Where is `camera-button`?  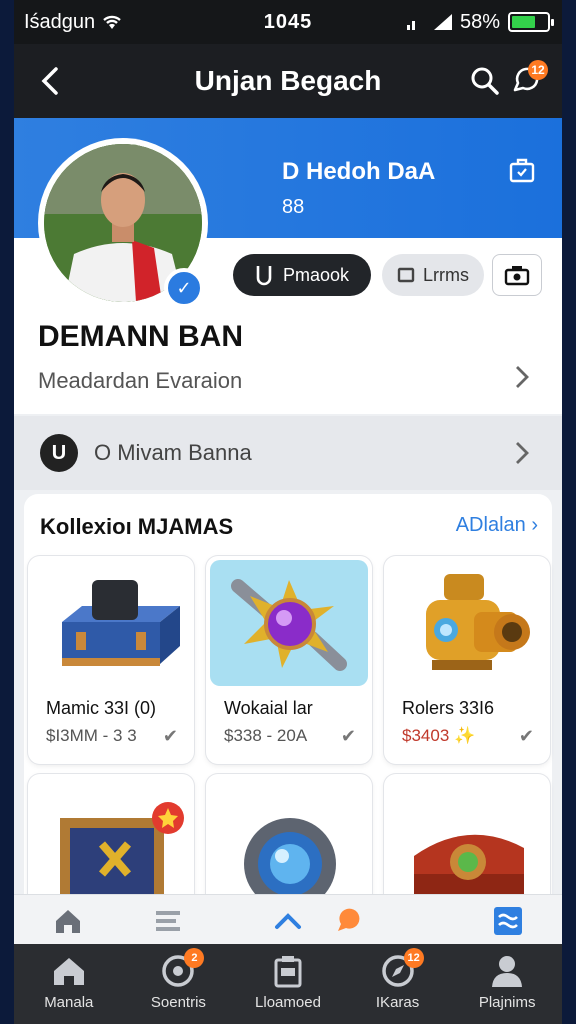
camera-button is located at coordinates (517, 275).